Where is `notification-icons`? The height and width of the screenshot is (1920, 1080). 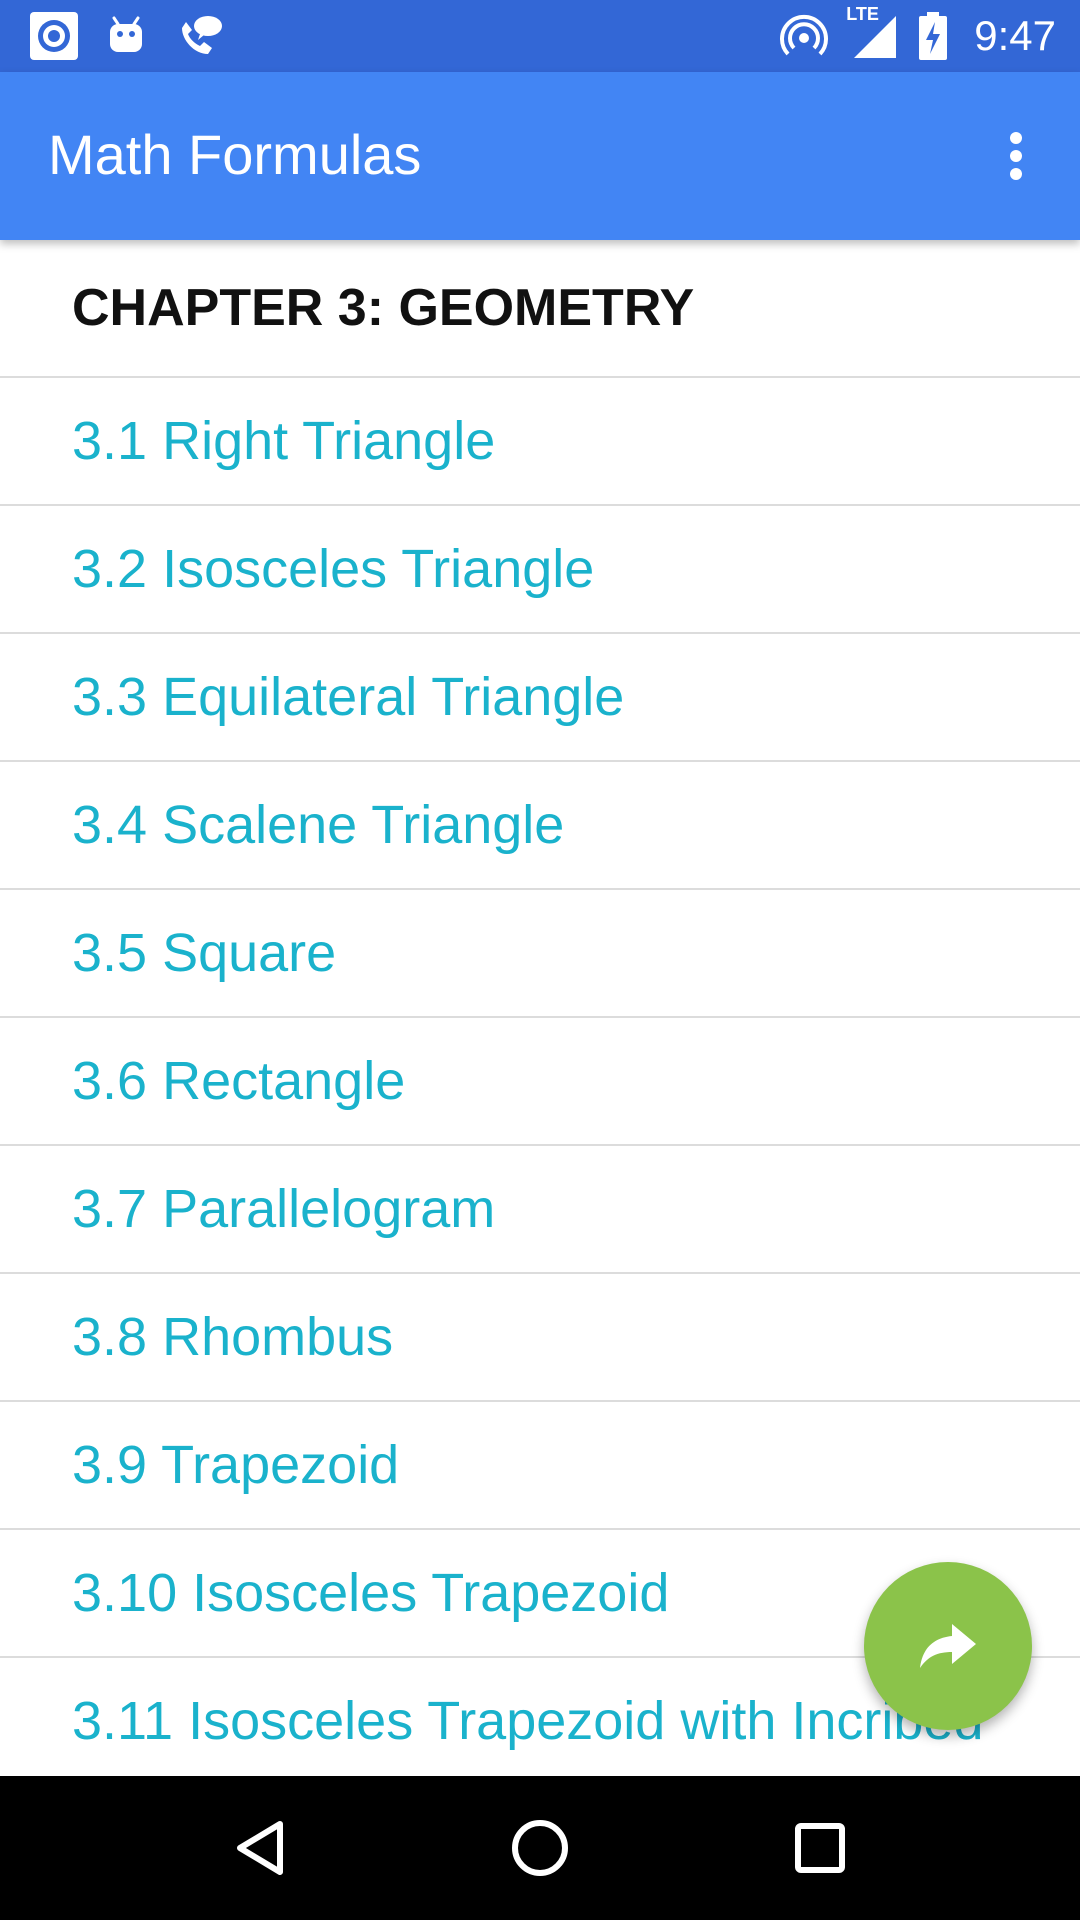 notification-icons is located at coordinates (126, 36).